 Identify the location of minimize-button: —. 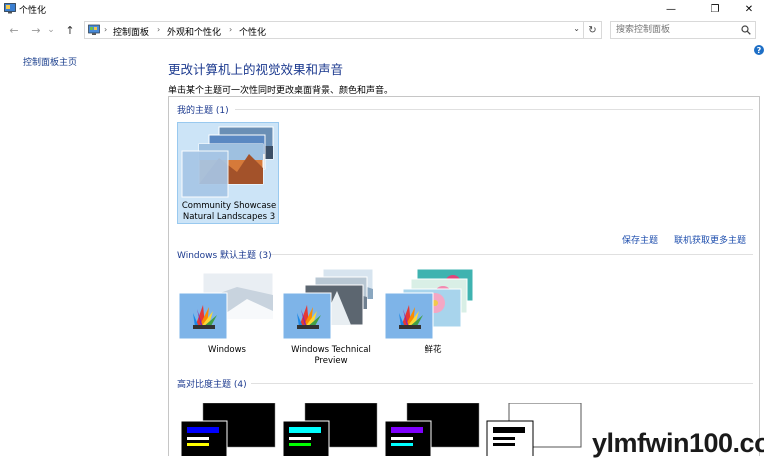
(671, 9).